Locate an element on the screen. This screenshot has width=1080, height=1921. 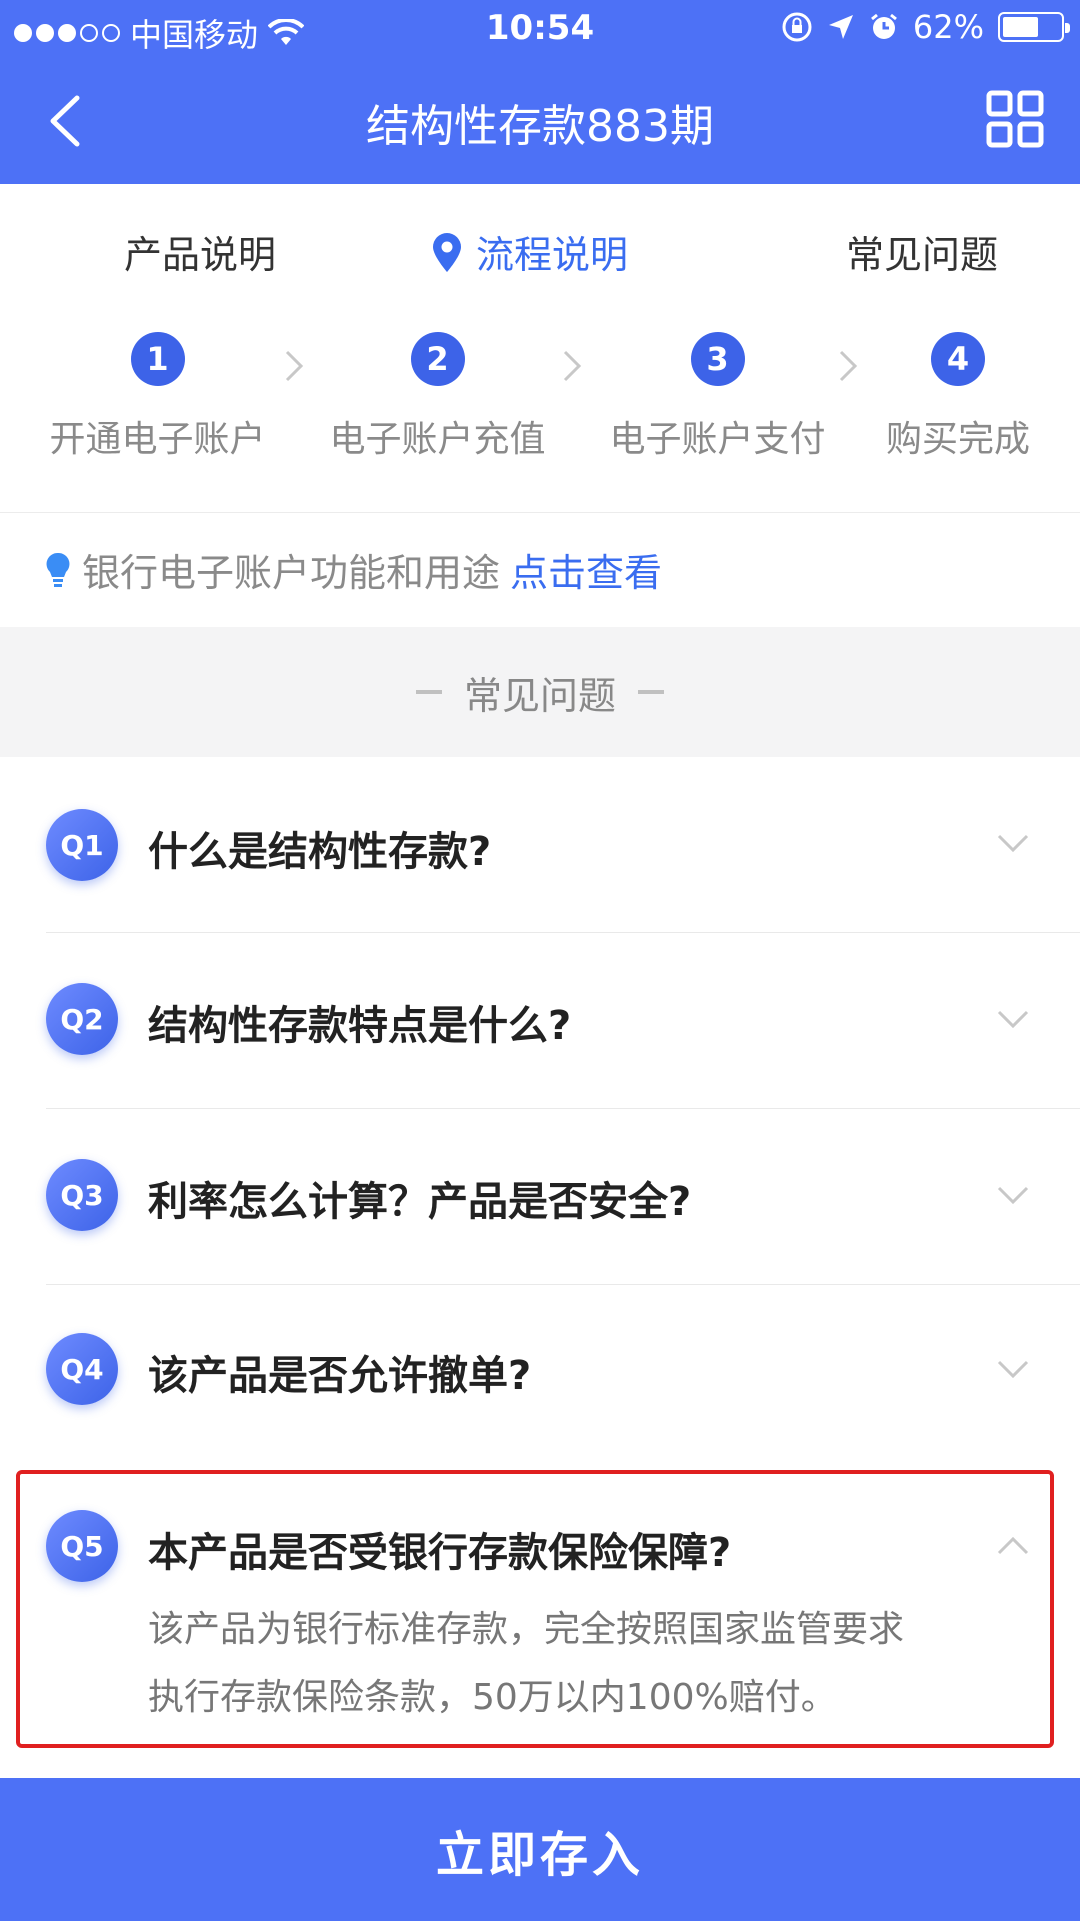
step-label: 电子账户支付 is located at coordinates (717, 439).